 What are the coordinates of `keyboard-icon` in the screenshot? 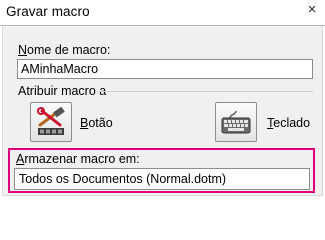 It's located at (236, 122).